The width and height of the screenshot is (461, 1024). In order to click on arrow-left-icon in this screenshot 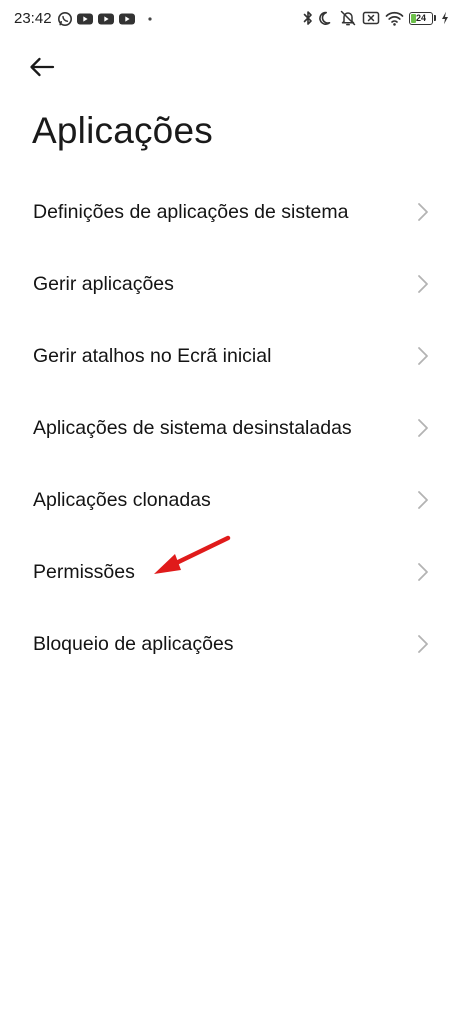, I will do `click(42, 67)`.